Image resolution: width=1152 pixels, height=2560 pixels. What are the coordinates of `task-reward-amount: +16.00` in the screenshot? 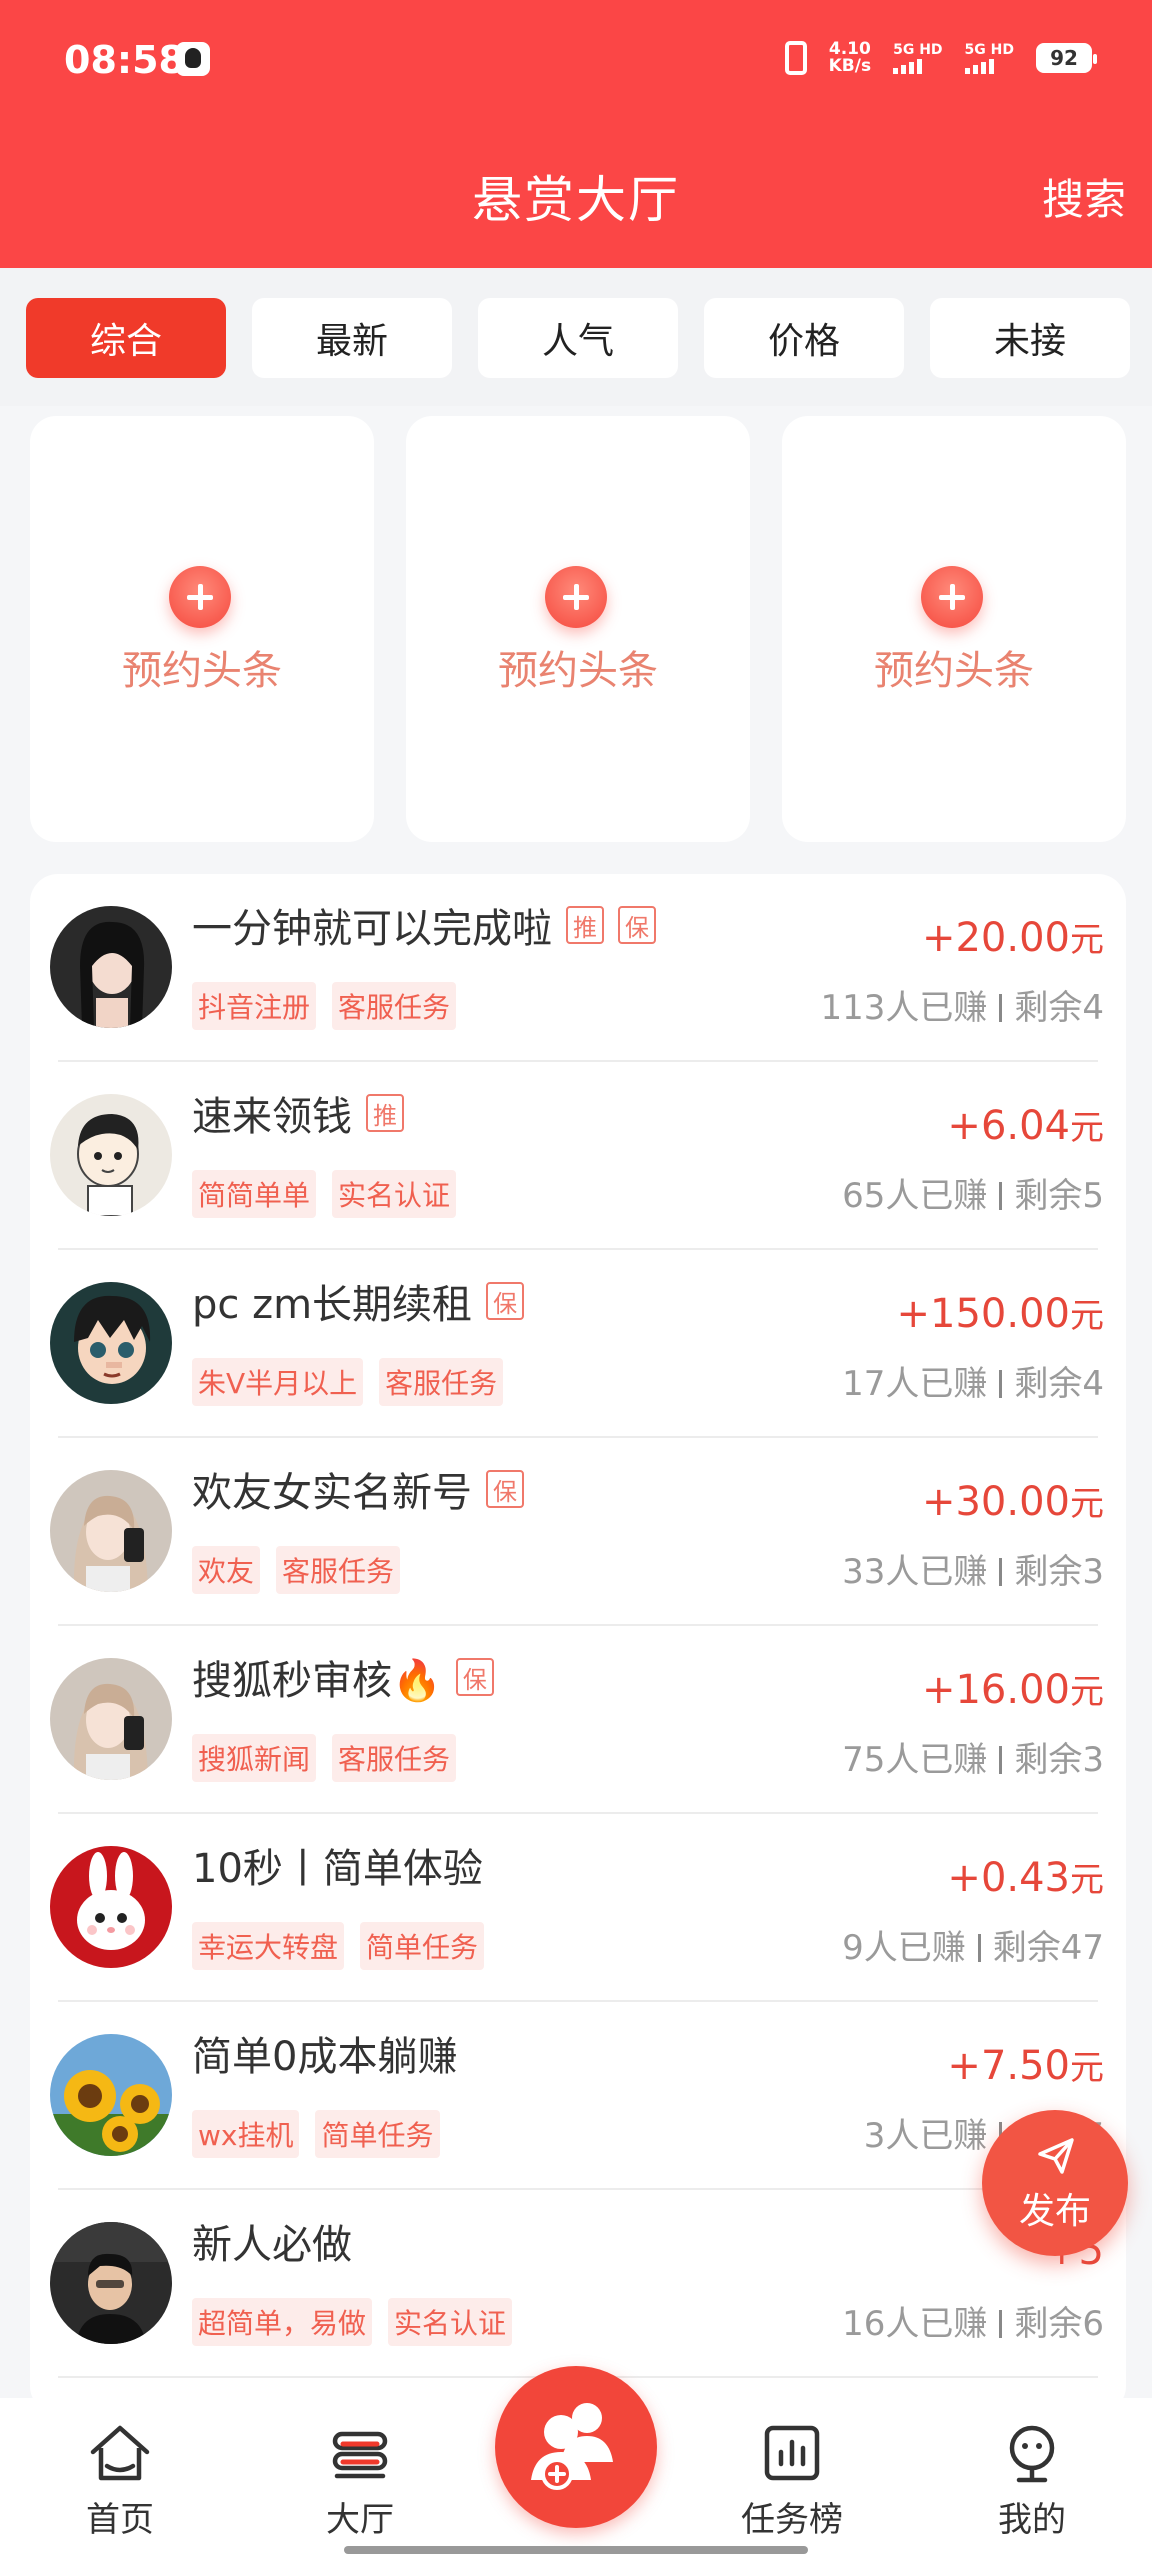 It's located at (995, 1690).